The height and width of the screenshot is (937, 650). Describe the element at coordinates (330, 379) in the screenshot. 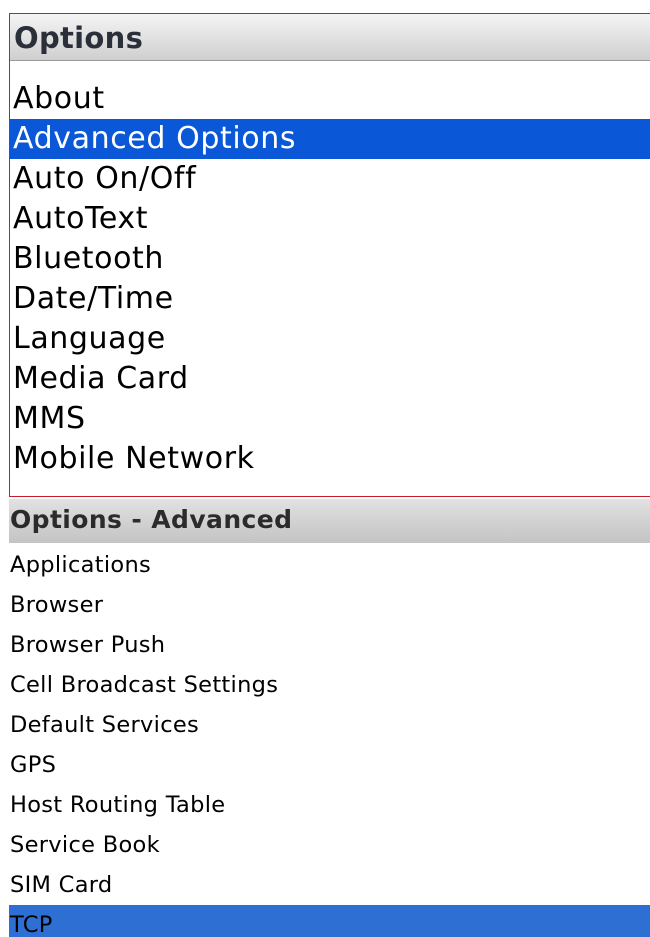

I see `options-item-media-card: Media Card` at that location.